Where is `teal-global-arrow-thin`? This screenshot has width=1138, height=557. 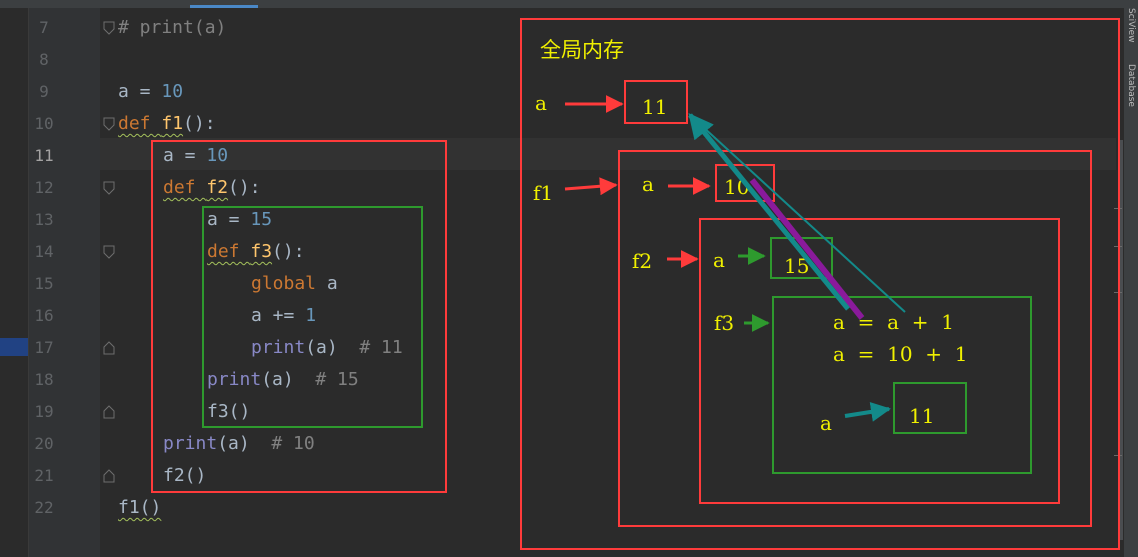
teal-global-arrow-thin is located at coordinates (797, 213).